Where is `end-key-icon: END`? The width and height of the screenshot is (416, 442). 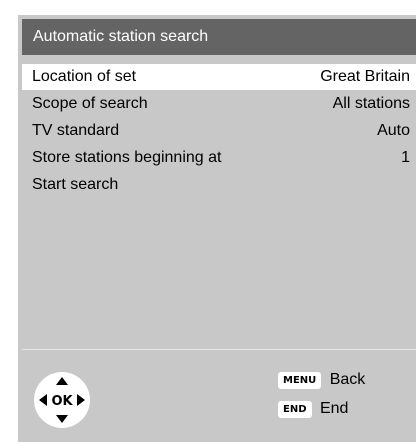
end-key-icon: END is located at coordinates (295, 409).